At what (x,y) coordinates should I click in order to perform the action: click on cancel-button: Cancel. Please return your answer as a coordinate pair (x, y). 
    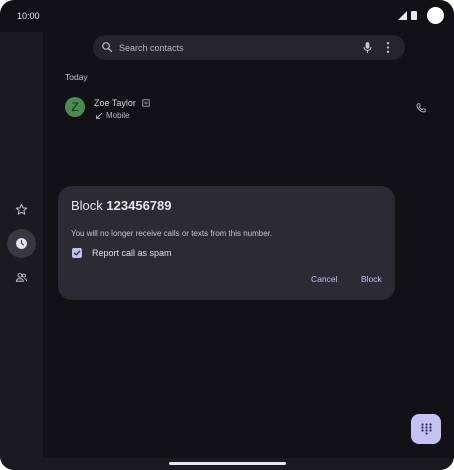
    Looking at the image, I should click on (324, 279).